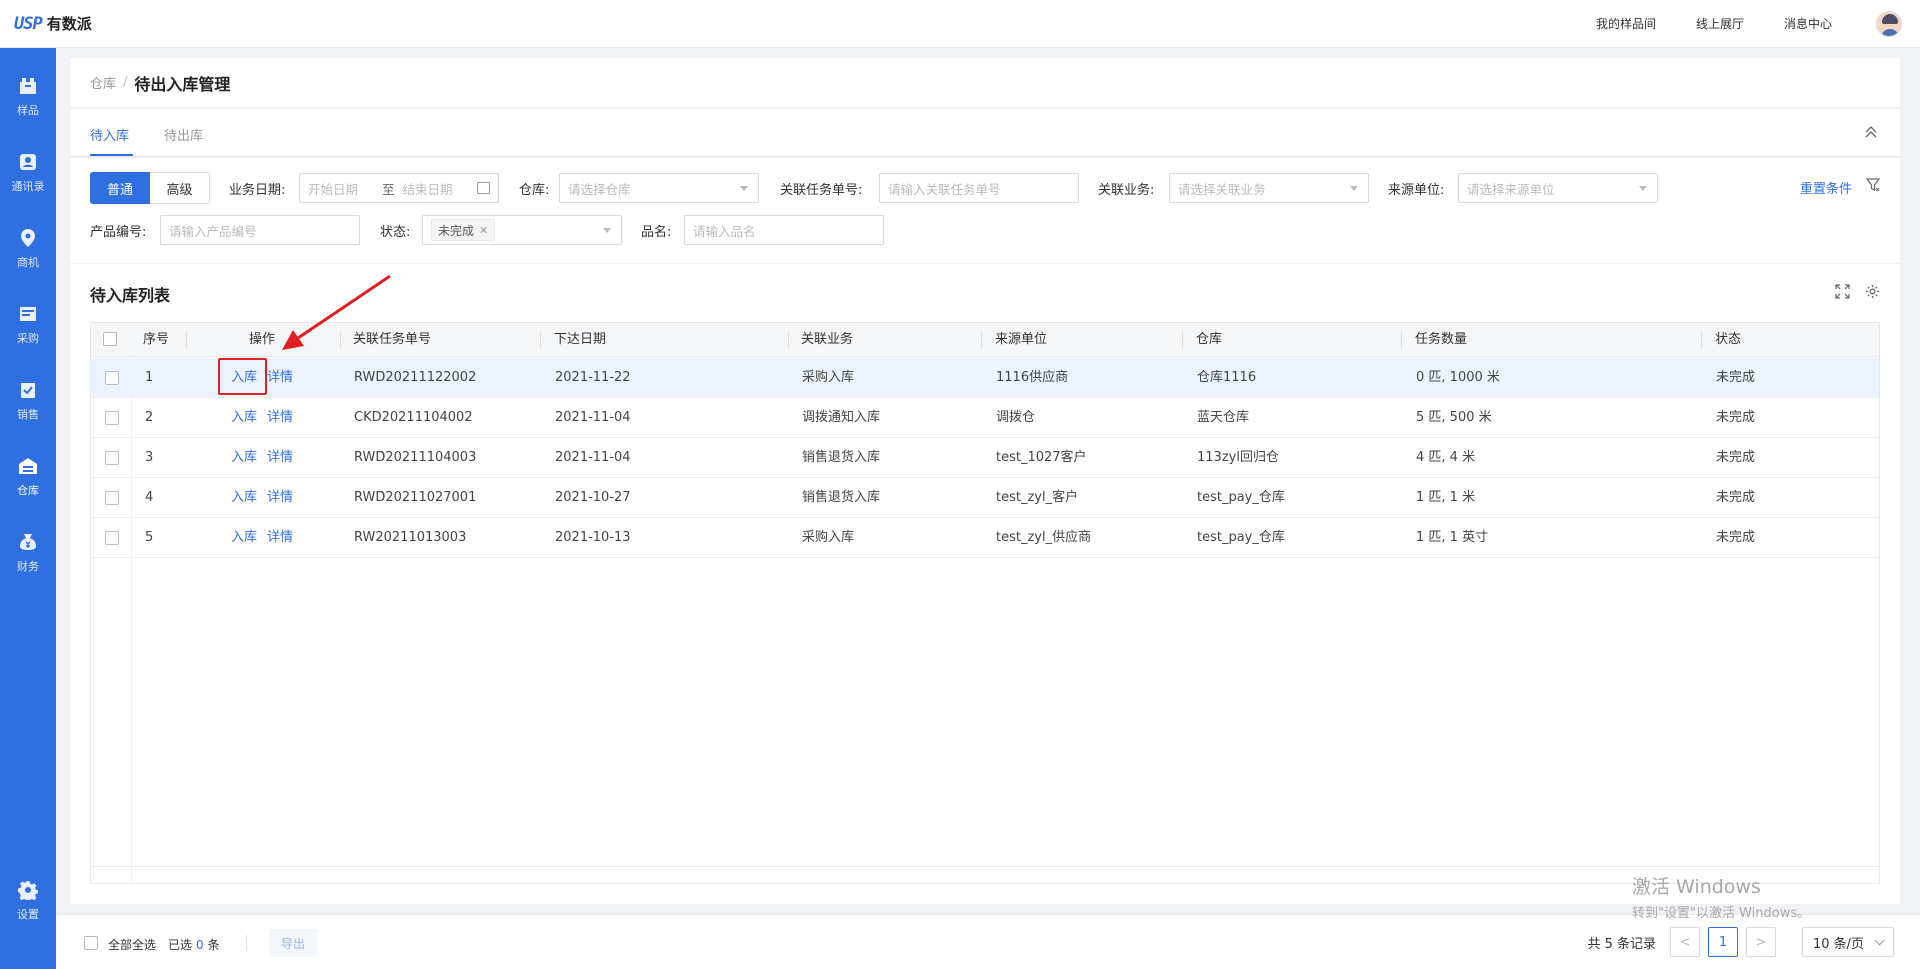  What do you see at coordinates (110, 339) in the screenshot?
I see `select-all-checkbox` at bounding box center [110, 339].